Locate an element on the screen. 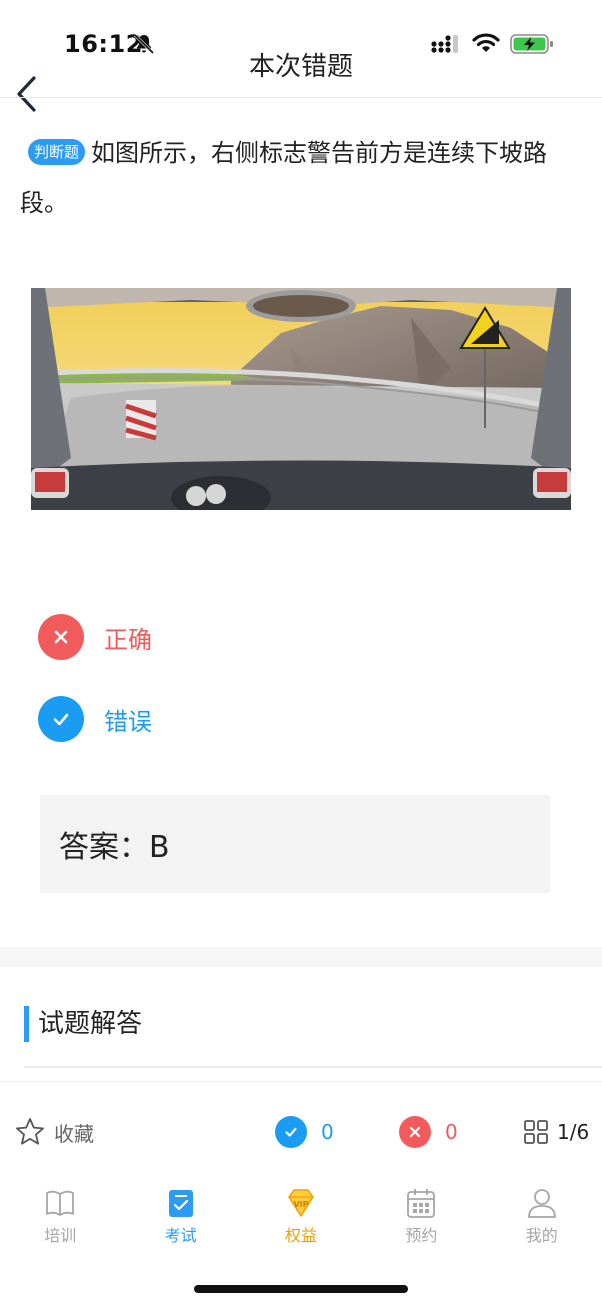  tab-training: 培训 is located at coordinates (60, 1219).